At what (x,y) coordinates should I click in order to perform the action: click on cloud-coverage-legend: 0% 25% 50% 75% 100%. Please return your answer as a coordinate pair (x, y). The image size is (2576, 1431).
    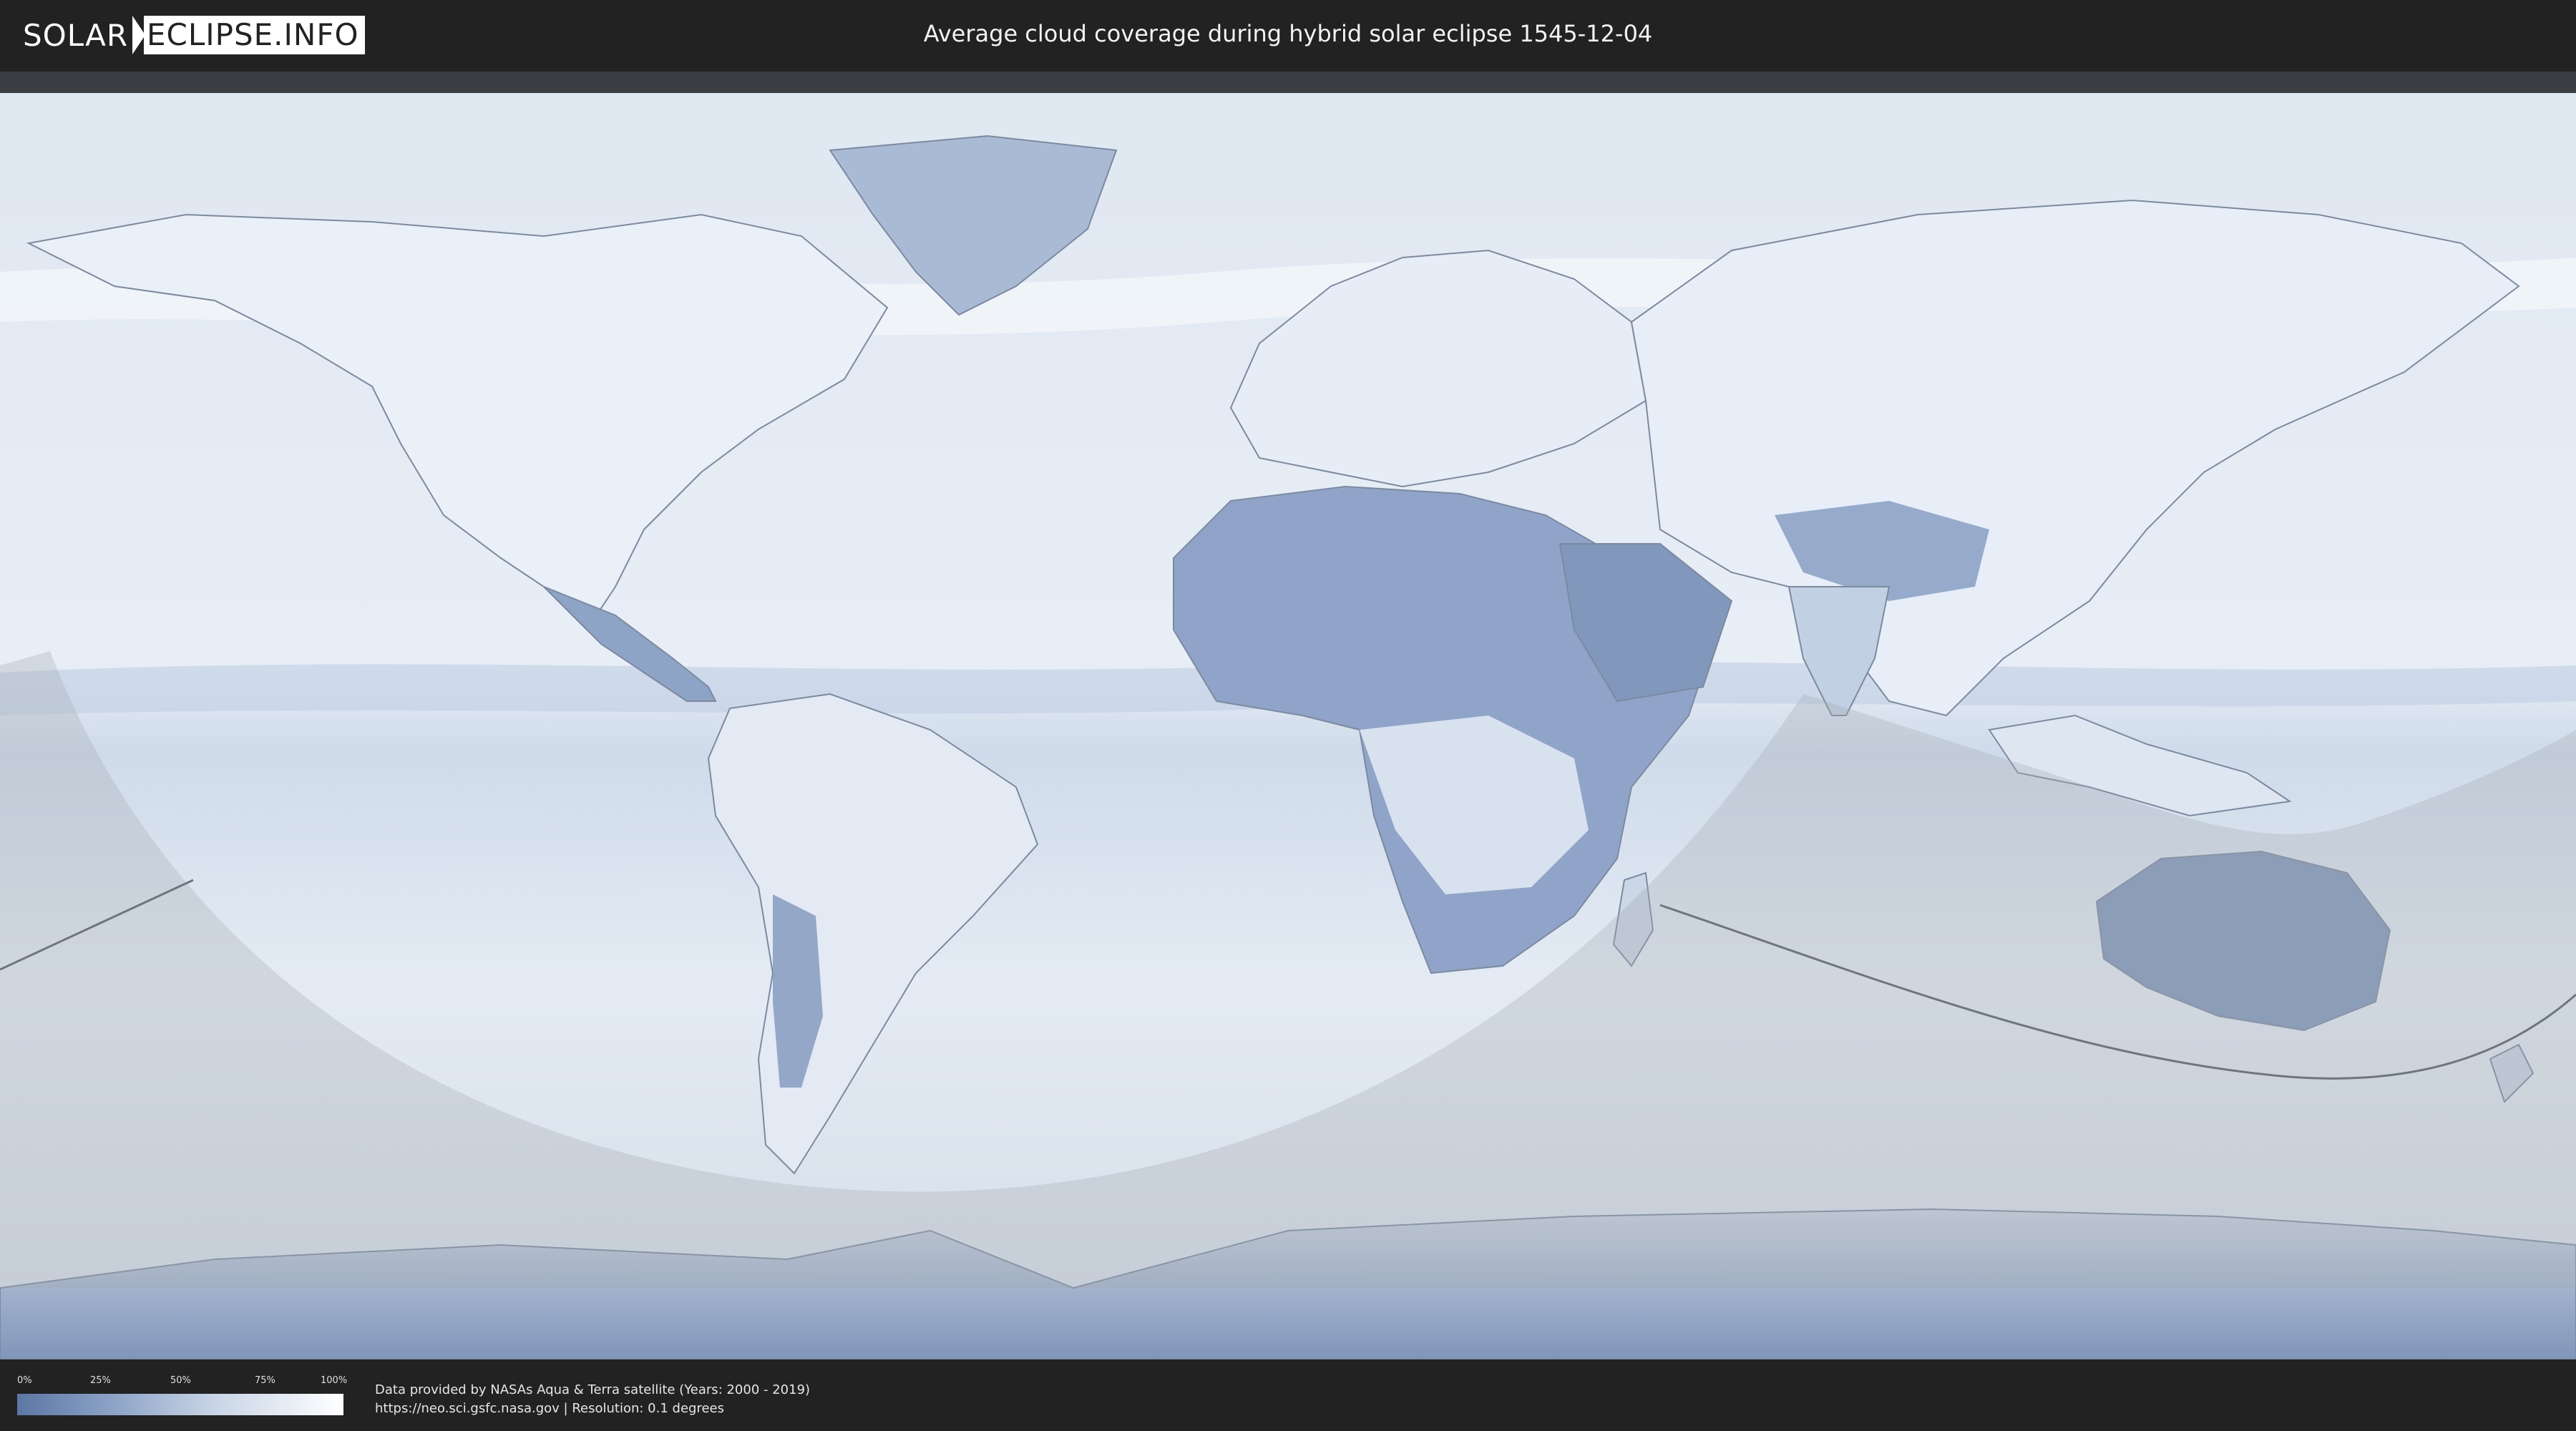
    Looking at the image, I should click on (182, 1395).